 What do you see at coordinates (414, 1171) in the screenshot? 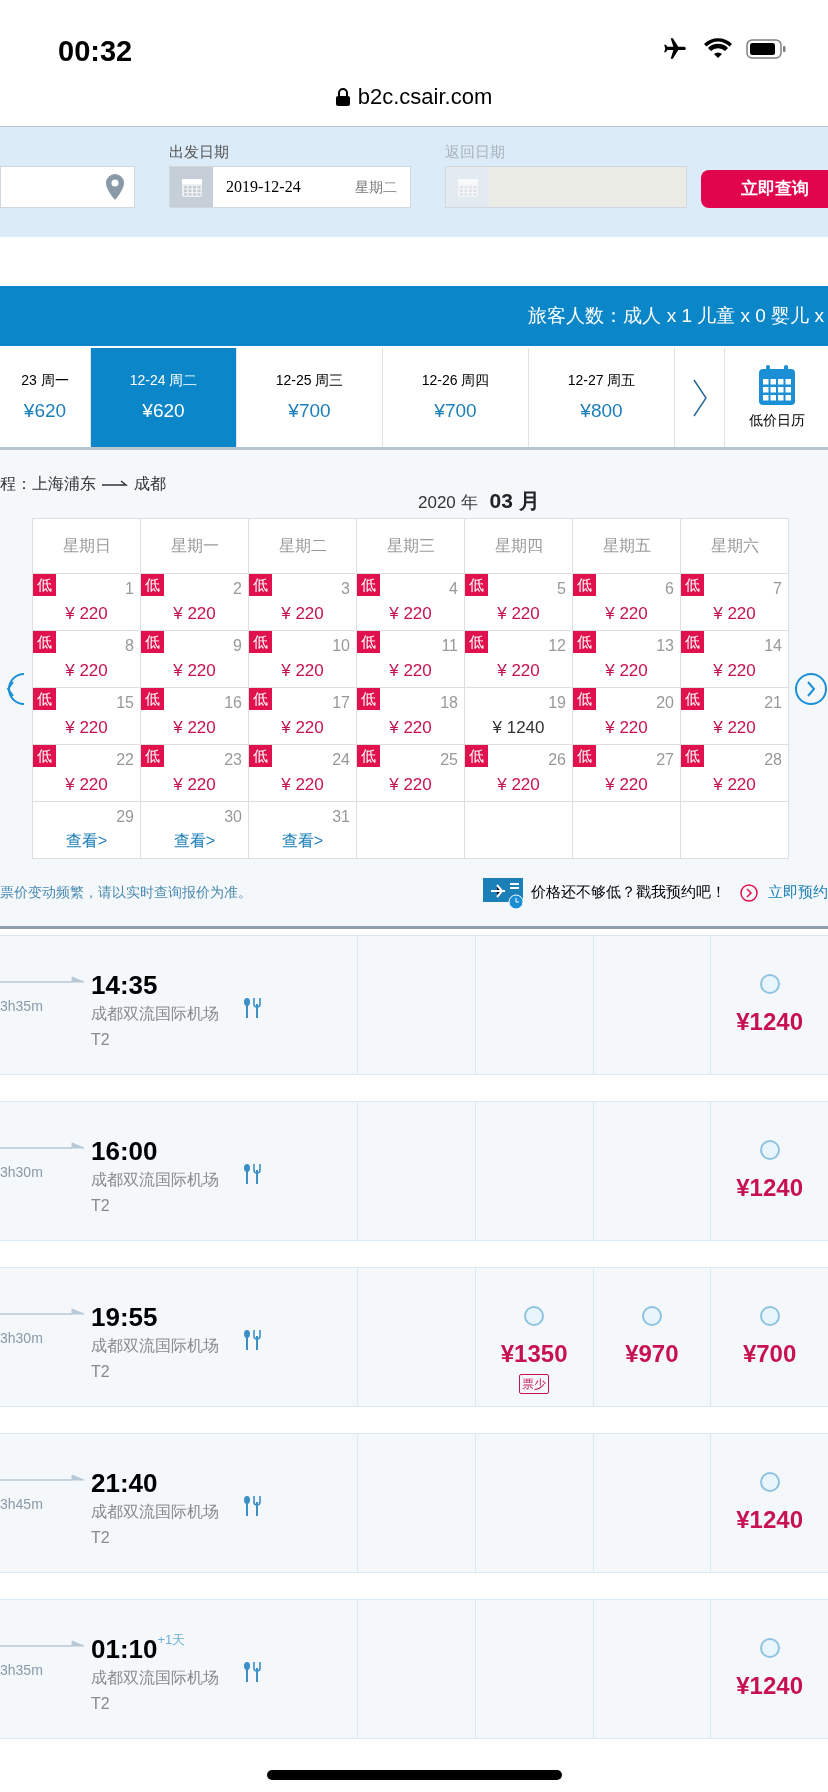
I see `flight-row: 3h30m 16:00 成都双流国际机场 T2 ¥1240` at bounding box center [414, 1171].